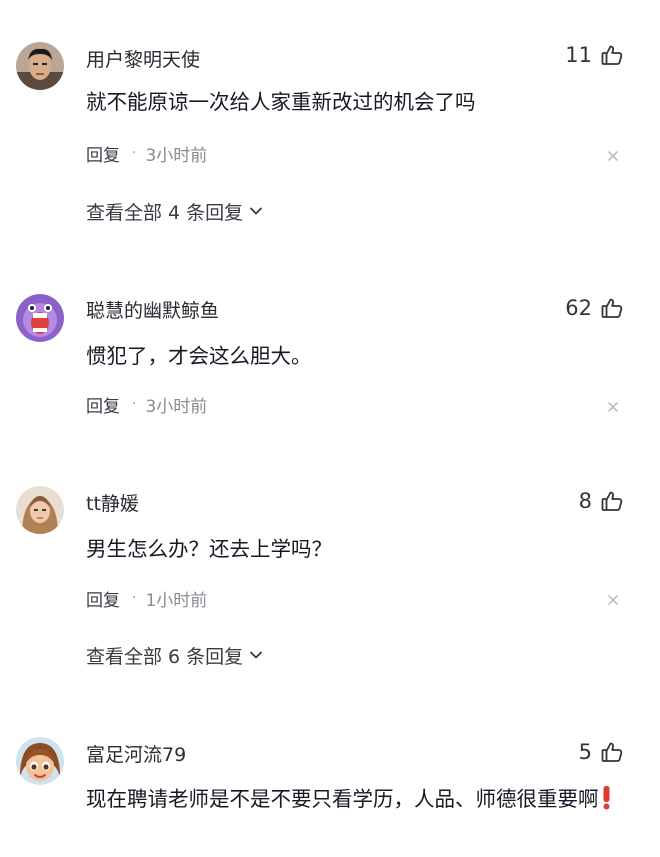 The image size is (660, 857). Describe the element at coordinates (585, 752) in the screenshot. I see `like-count: 5` at that location.